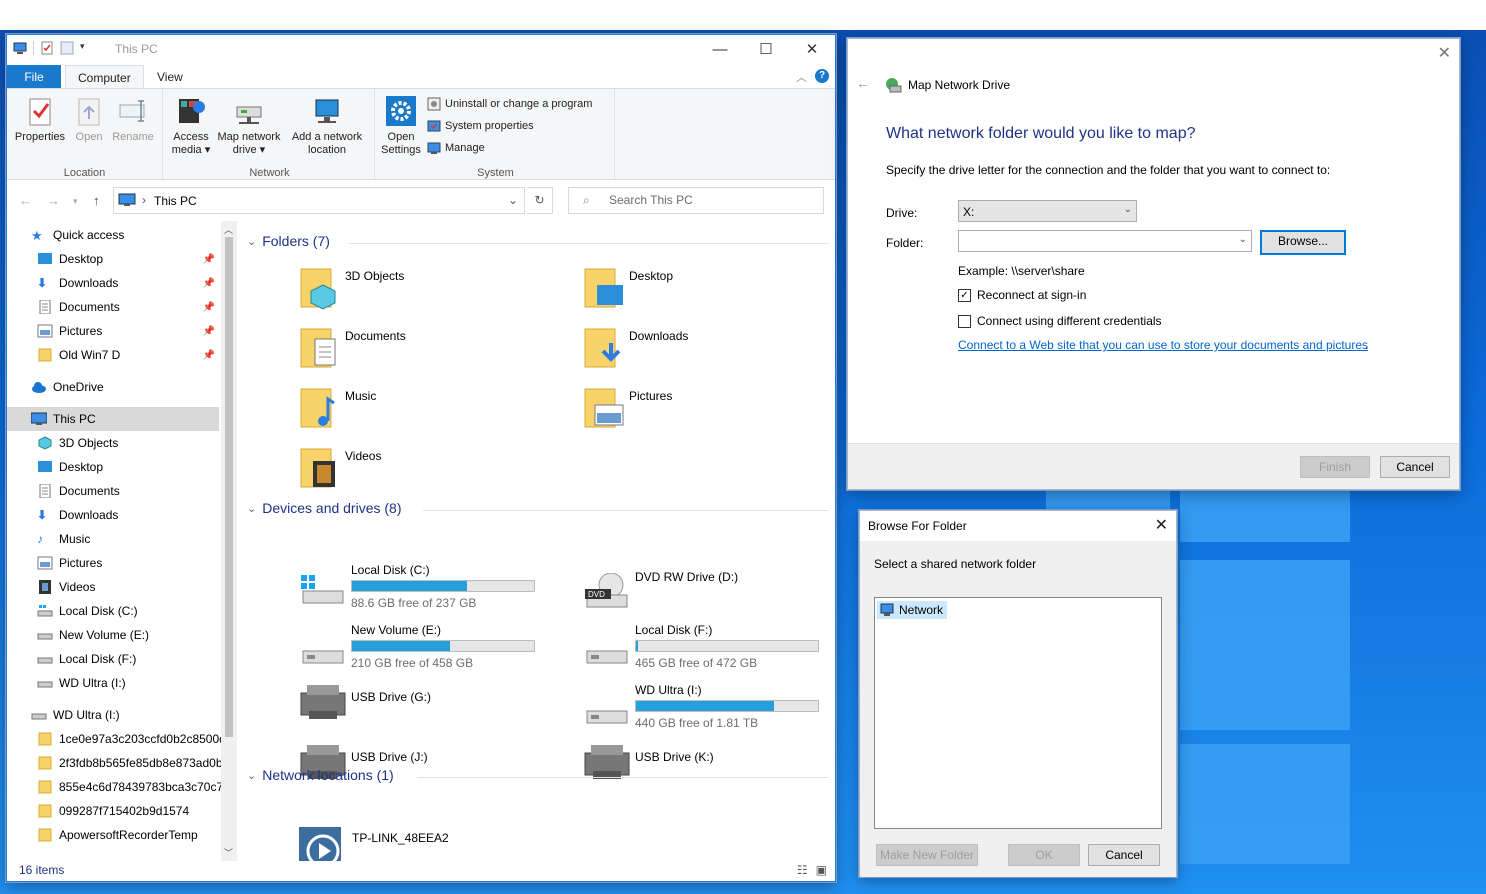  What do you see at coordinates (709, 591) in the screenshot?
I see `drive-item-d: DVD DVD RW Drive (D:)` at bounding box center [709, 591].